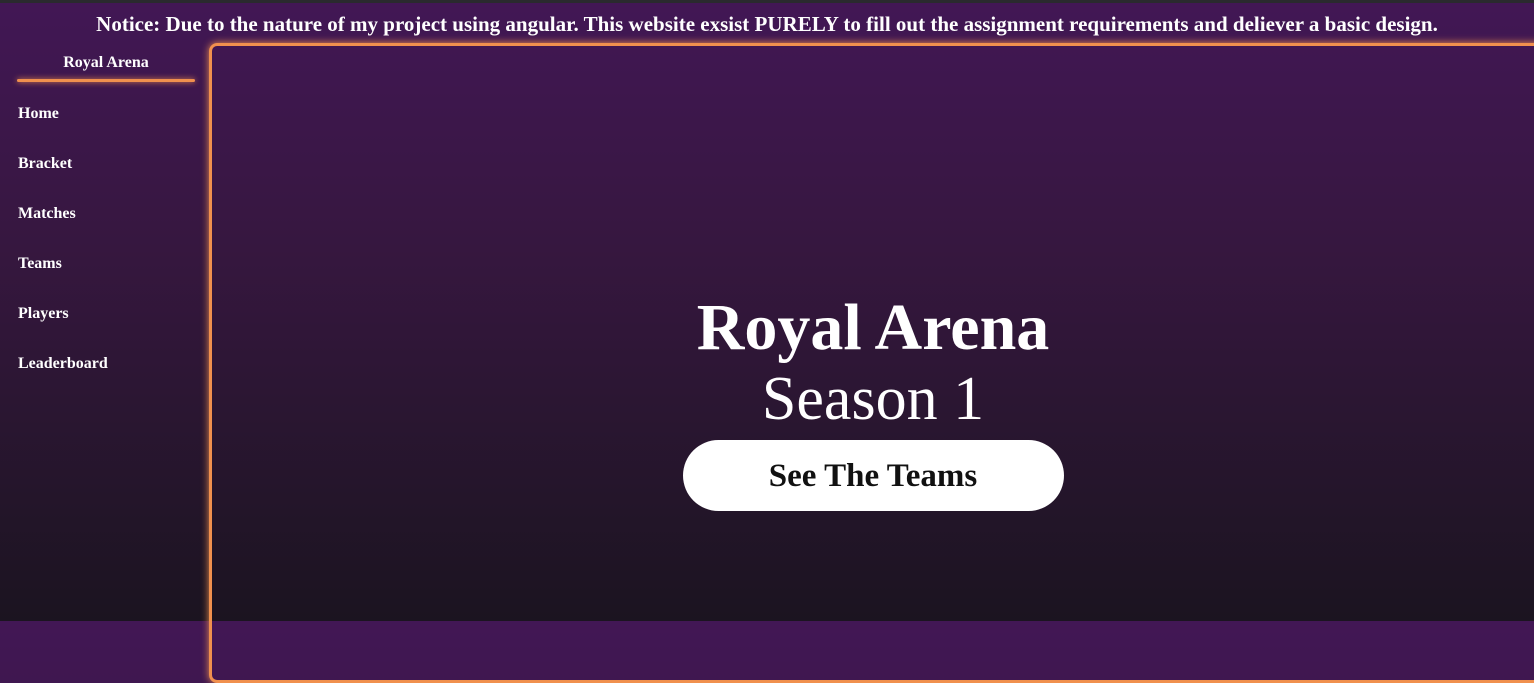  Describe the element at coordinates (106, 80) in the screenshot. I see `brand-underline` at that location.